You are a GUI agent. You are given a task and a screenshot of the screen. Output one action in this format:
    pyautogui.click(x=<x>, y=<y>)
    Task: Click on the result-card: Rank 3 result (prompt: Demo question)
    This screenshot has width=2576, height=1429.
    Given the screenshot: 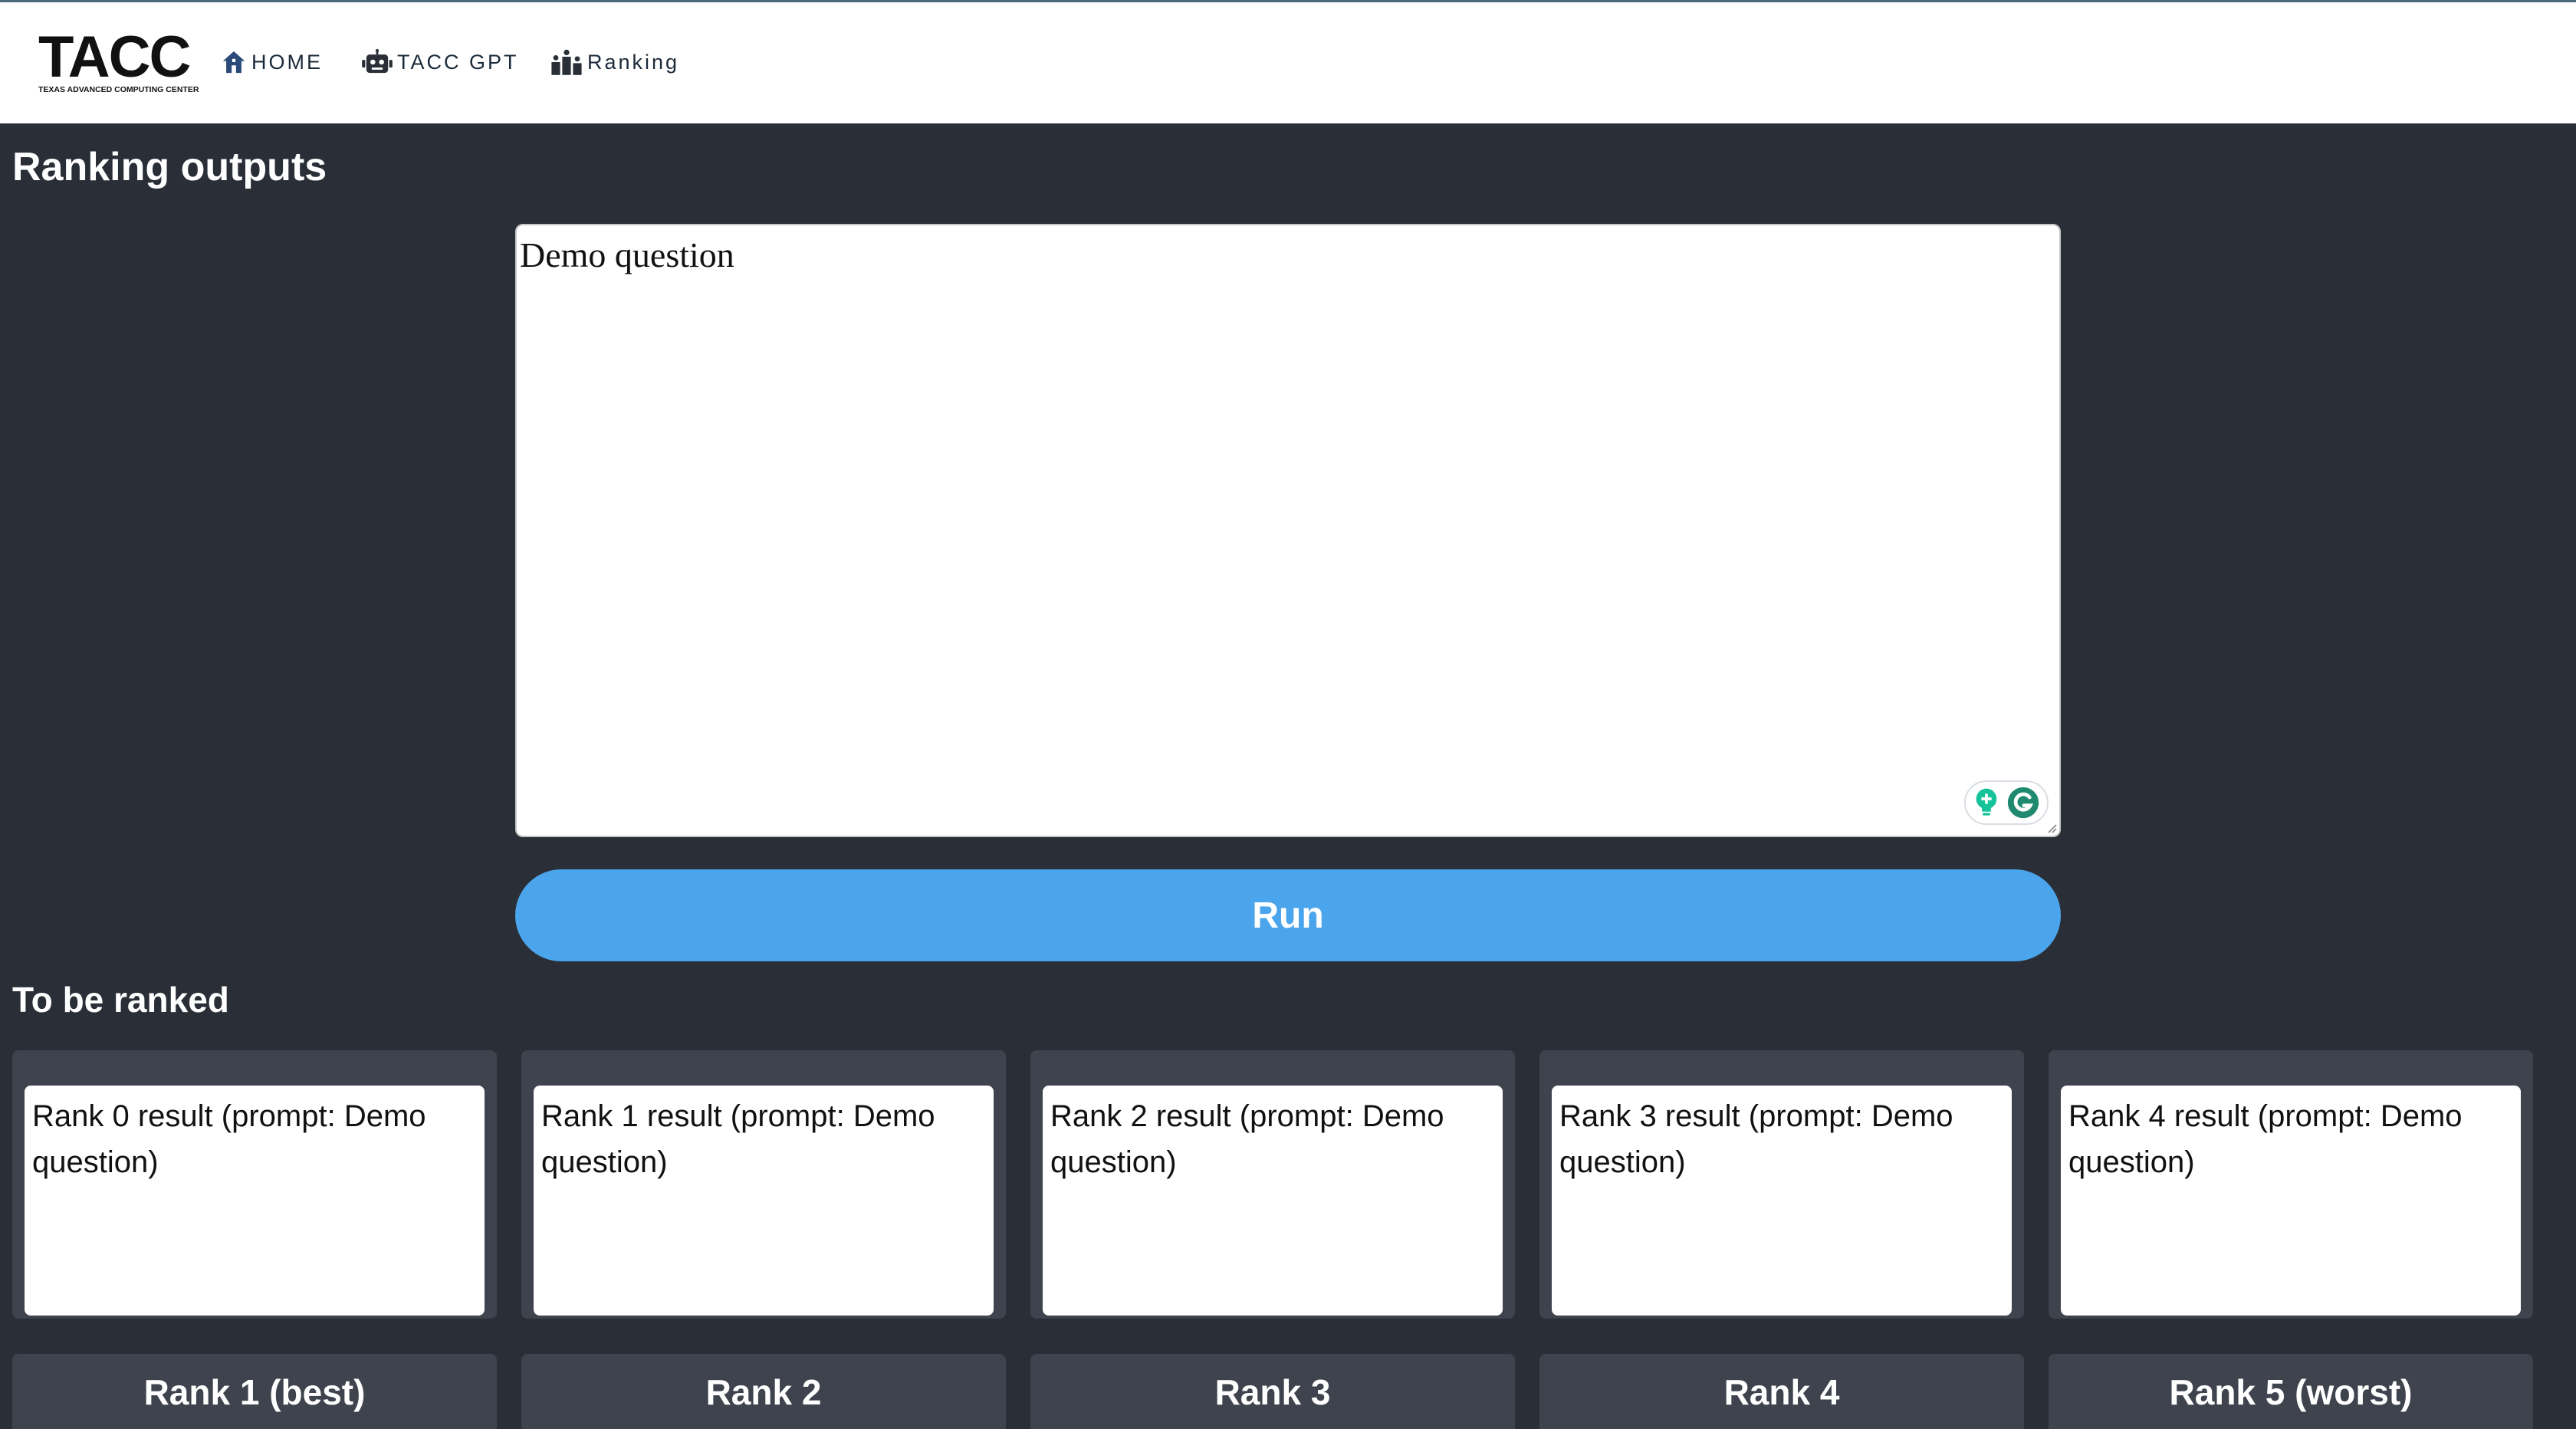 What is the action you would take?
    pyautogui.click(x=1782, y=1201)
    